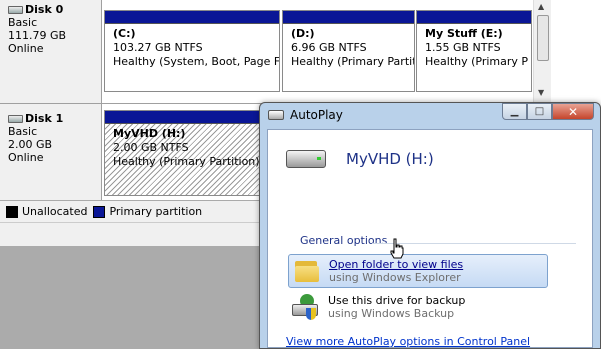 Image resolution: width=601 pixels, height=349 pixels. What do you see at coordinates (307, 271) in the screenshot?
I see `folder-icon` at bounding box center [307, 271].